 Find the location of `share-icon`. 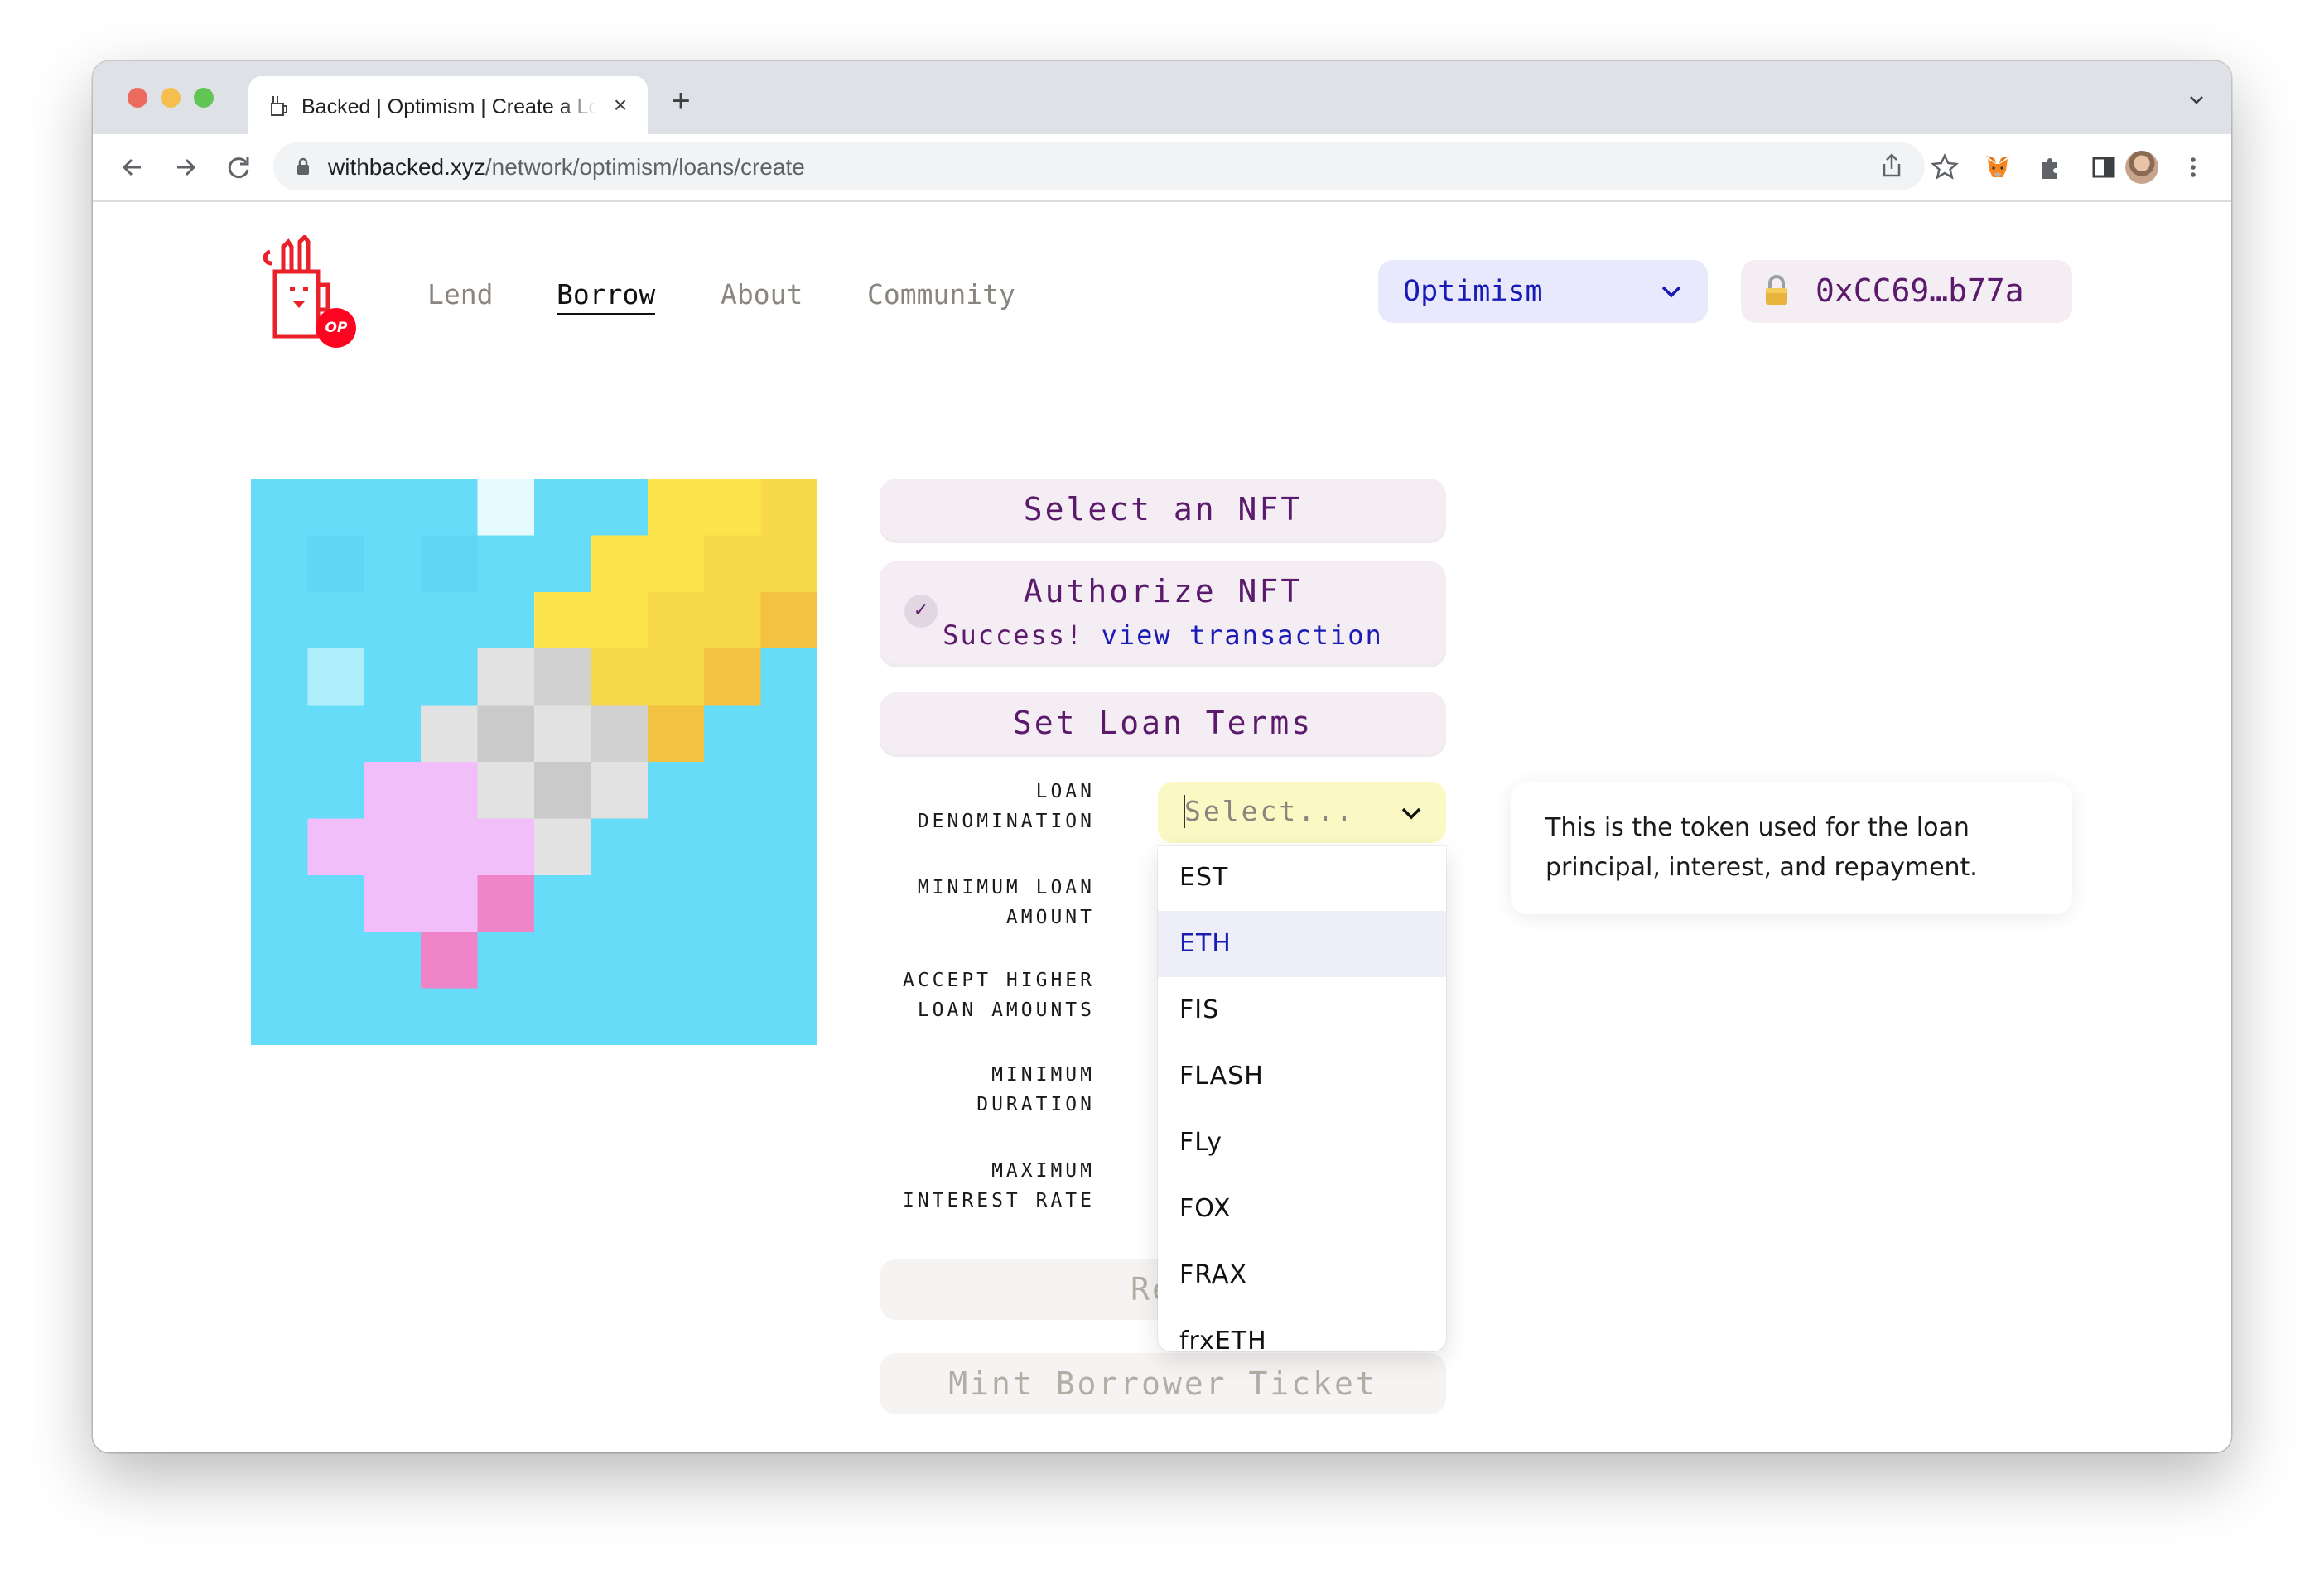

share-icon is located at coordinates (1892, 166).